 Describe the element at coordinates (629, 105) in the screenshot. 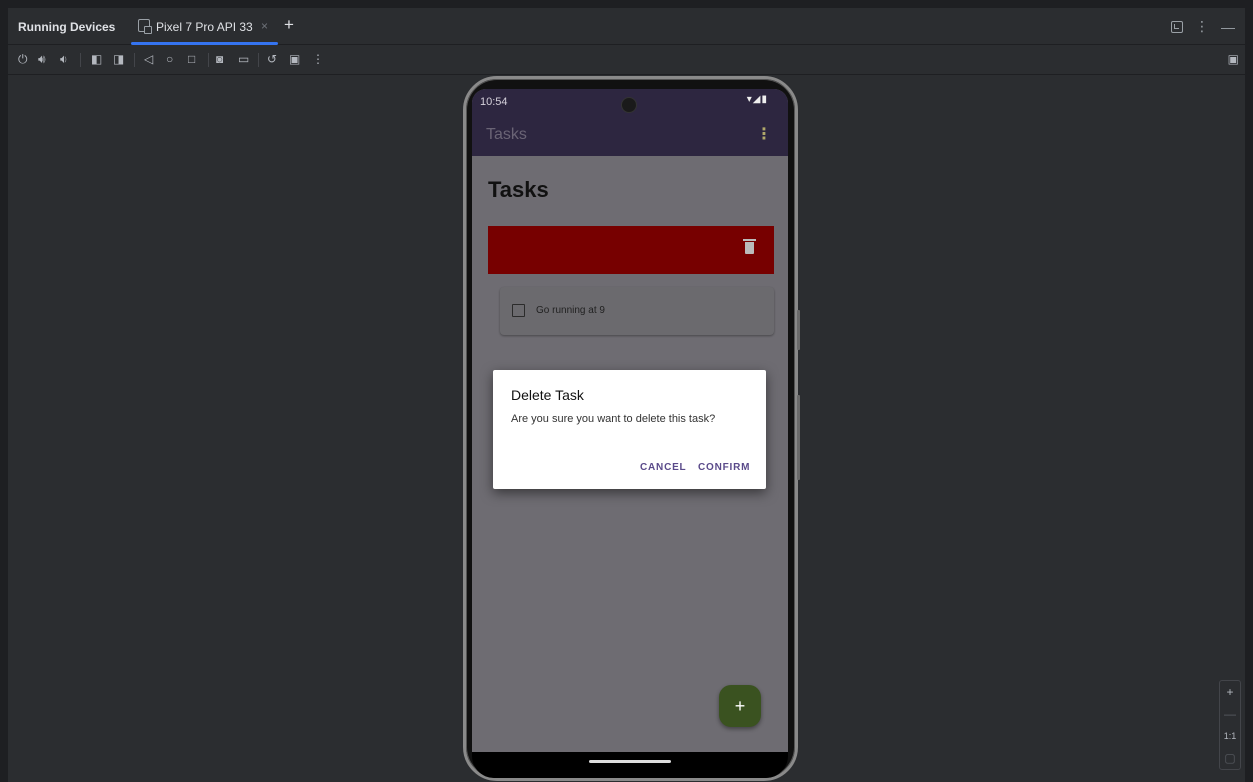

I see `front-camera` at that location.